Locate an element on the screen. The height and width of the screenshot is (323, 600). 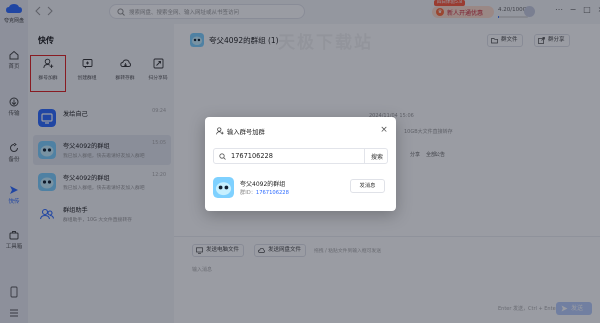
add-person-icon is located at coordinates (220, 131).